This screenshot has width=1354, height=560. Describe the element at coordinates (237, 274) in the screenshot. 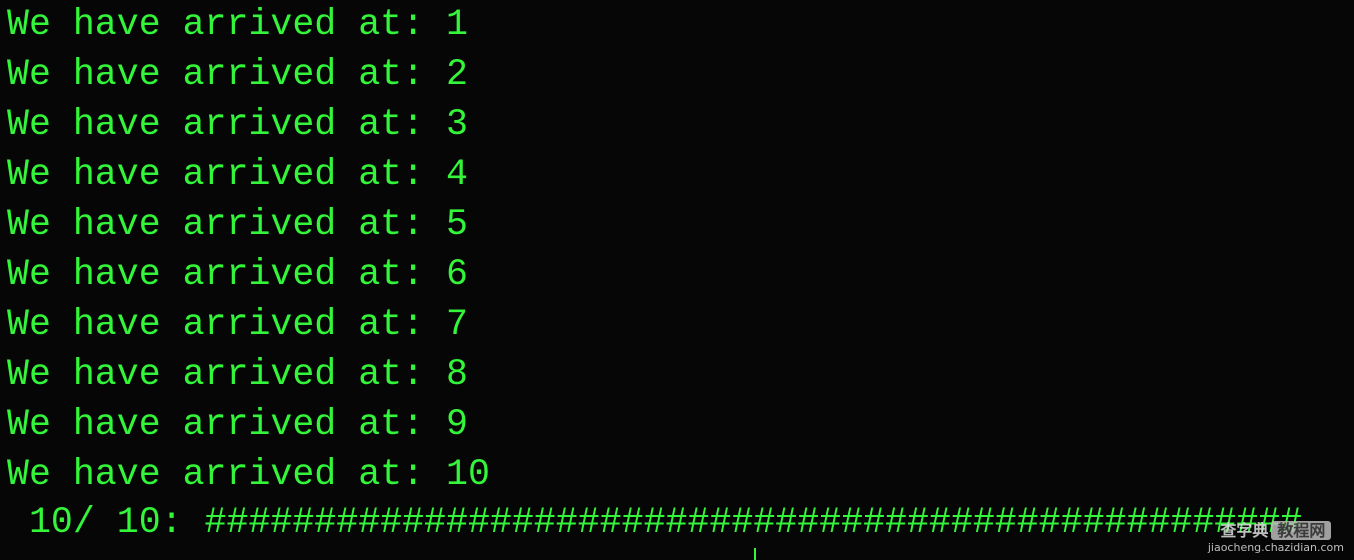

I see `terminal-line: We have arrived at: 6` at that location.